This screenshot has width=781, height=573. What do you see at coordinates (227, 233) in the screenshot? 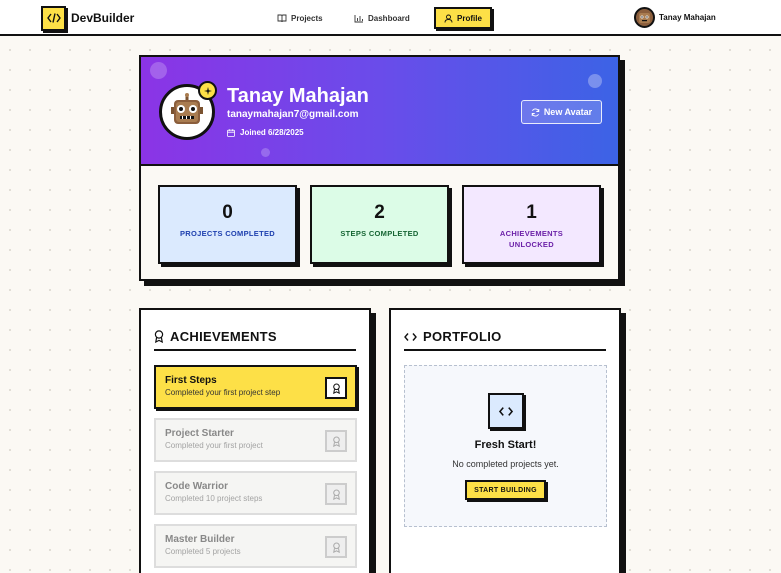
I see `stat-label: PROJECTS COMPLETED` at bounding box center [227, 233].